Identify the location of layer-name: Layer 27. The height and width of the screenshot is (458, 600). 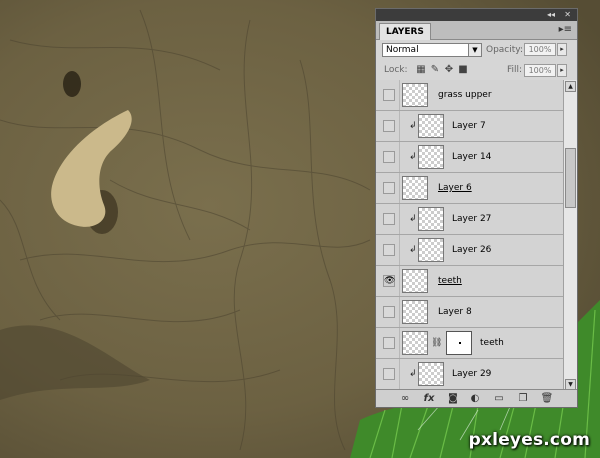
(472, 219).